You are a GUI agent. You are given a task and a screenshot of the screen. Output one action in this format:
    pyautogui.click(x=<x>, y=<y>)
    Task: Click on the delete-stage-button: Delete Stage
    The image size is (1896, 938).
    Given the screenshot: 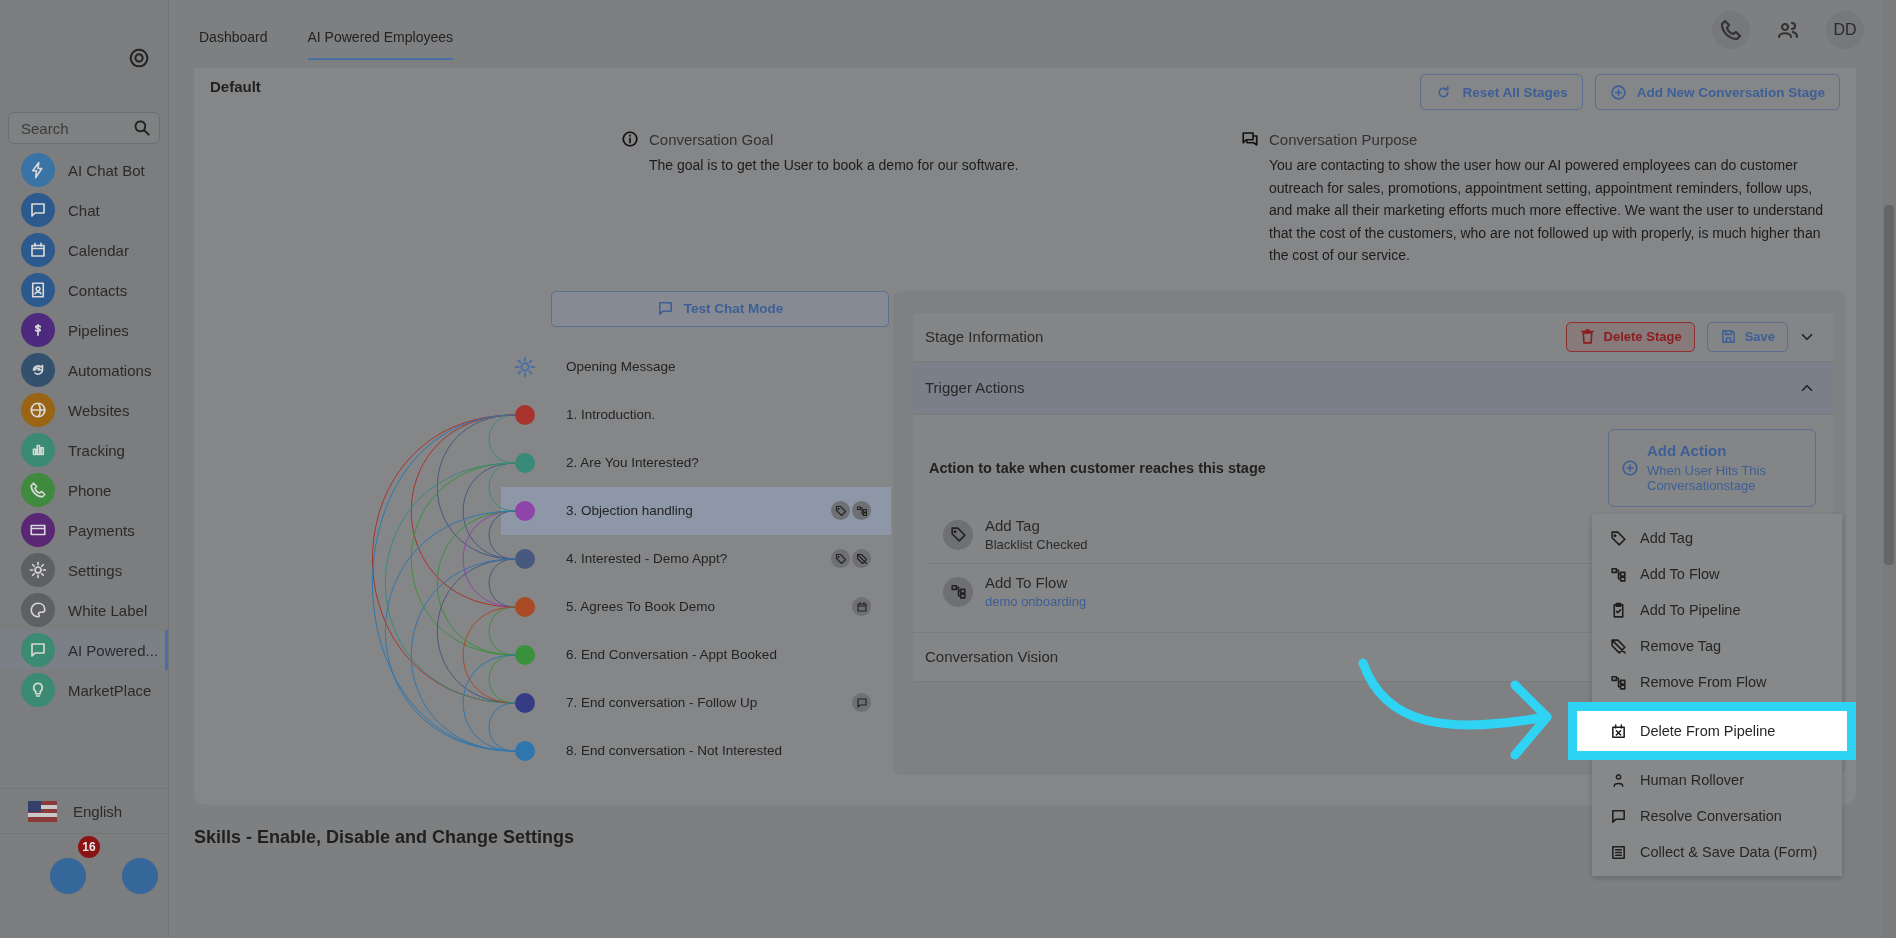 What is the action you would take?
    pyautogui.click(x=1630, y=336)
    